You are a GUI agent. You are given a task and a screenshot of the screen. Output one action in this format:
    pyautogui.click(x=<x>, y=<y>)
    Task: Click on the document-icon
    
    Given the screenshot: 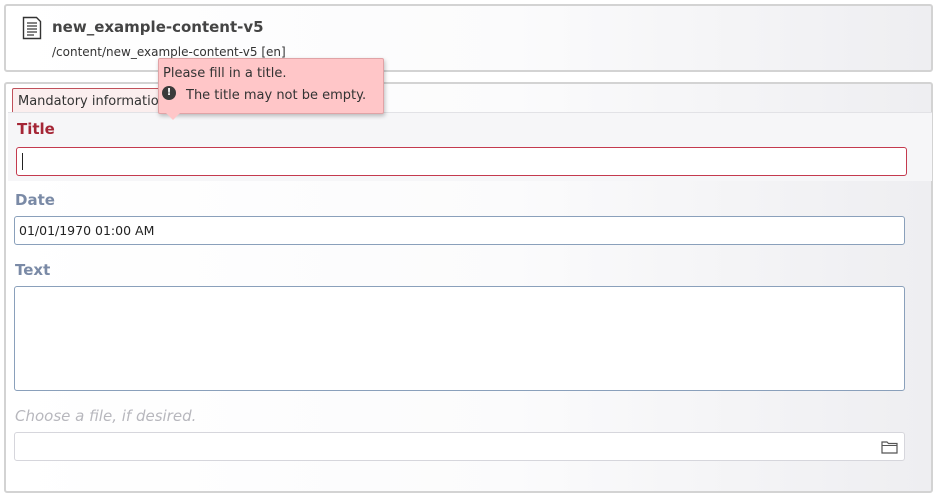 What is the action you would take?
    pyautogui.click(x=32, y=30)
    